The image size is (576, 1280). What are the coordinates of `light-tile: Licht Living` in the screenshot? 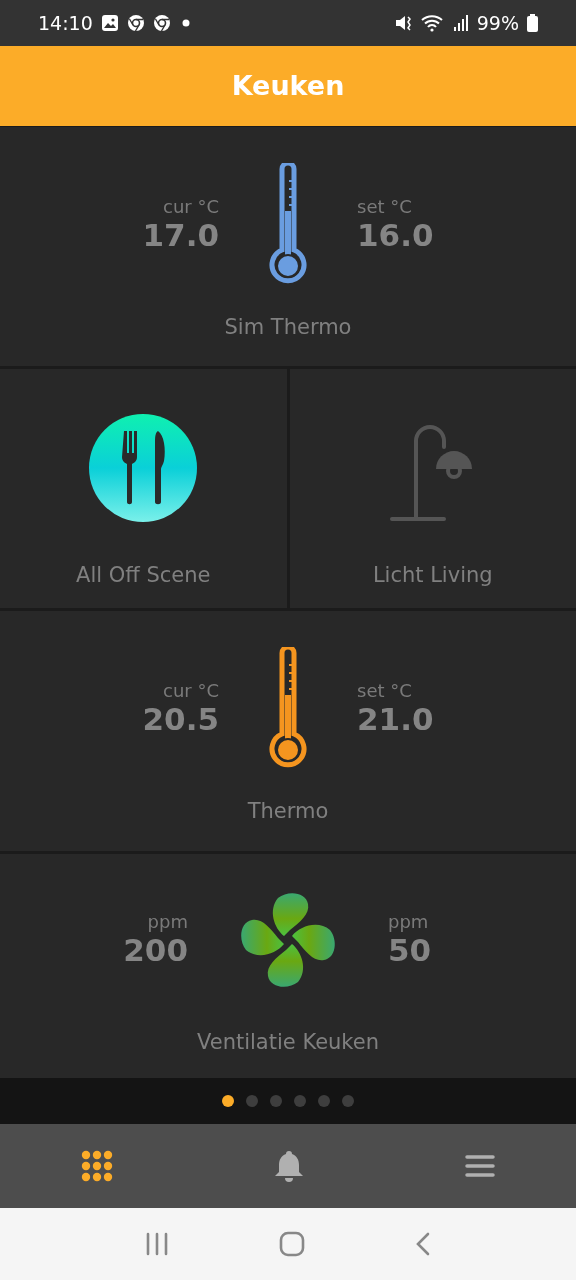 It's located at (432, 488).